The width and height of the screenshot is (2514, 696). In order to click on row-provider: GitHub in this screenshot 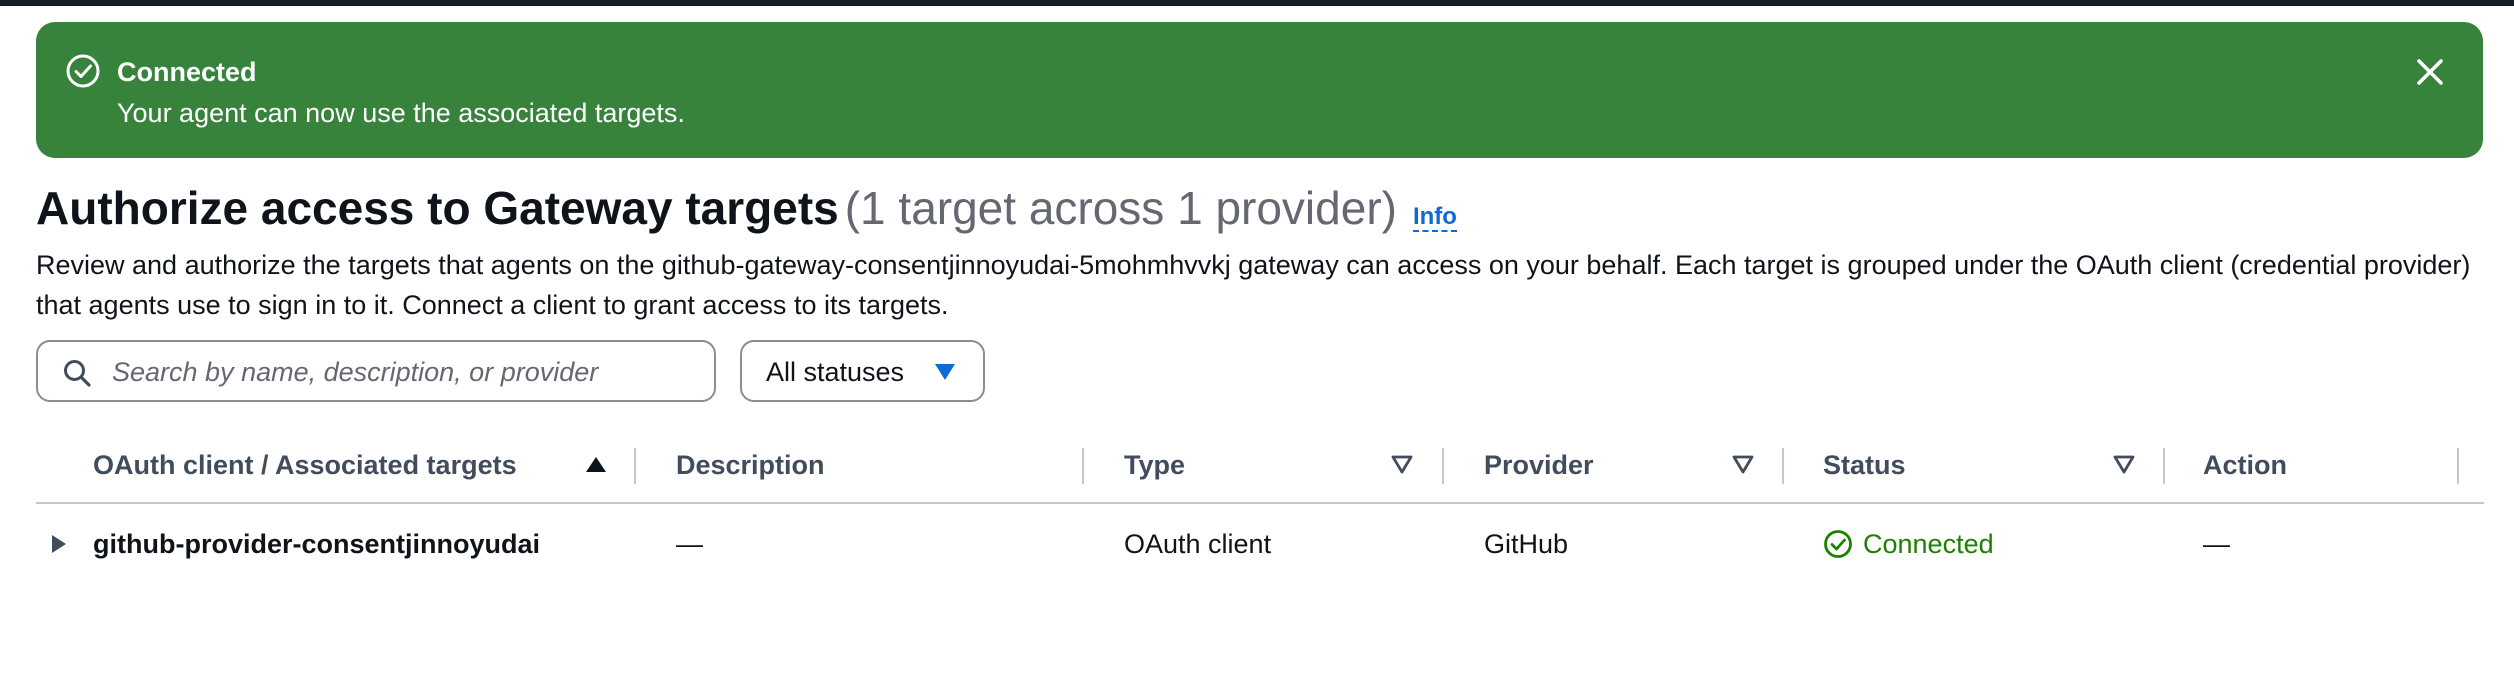, I will do `click(1526, 544)`.